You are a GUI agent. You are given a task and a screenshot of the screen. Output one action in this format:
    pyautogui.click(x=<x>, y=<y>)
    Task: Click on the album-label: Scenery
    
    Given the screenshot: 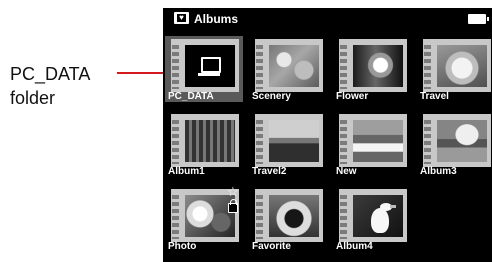 What is the action you would take?
    pyautogui.click(x=271, y=96)
    